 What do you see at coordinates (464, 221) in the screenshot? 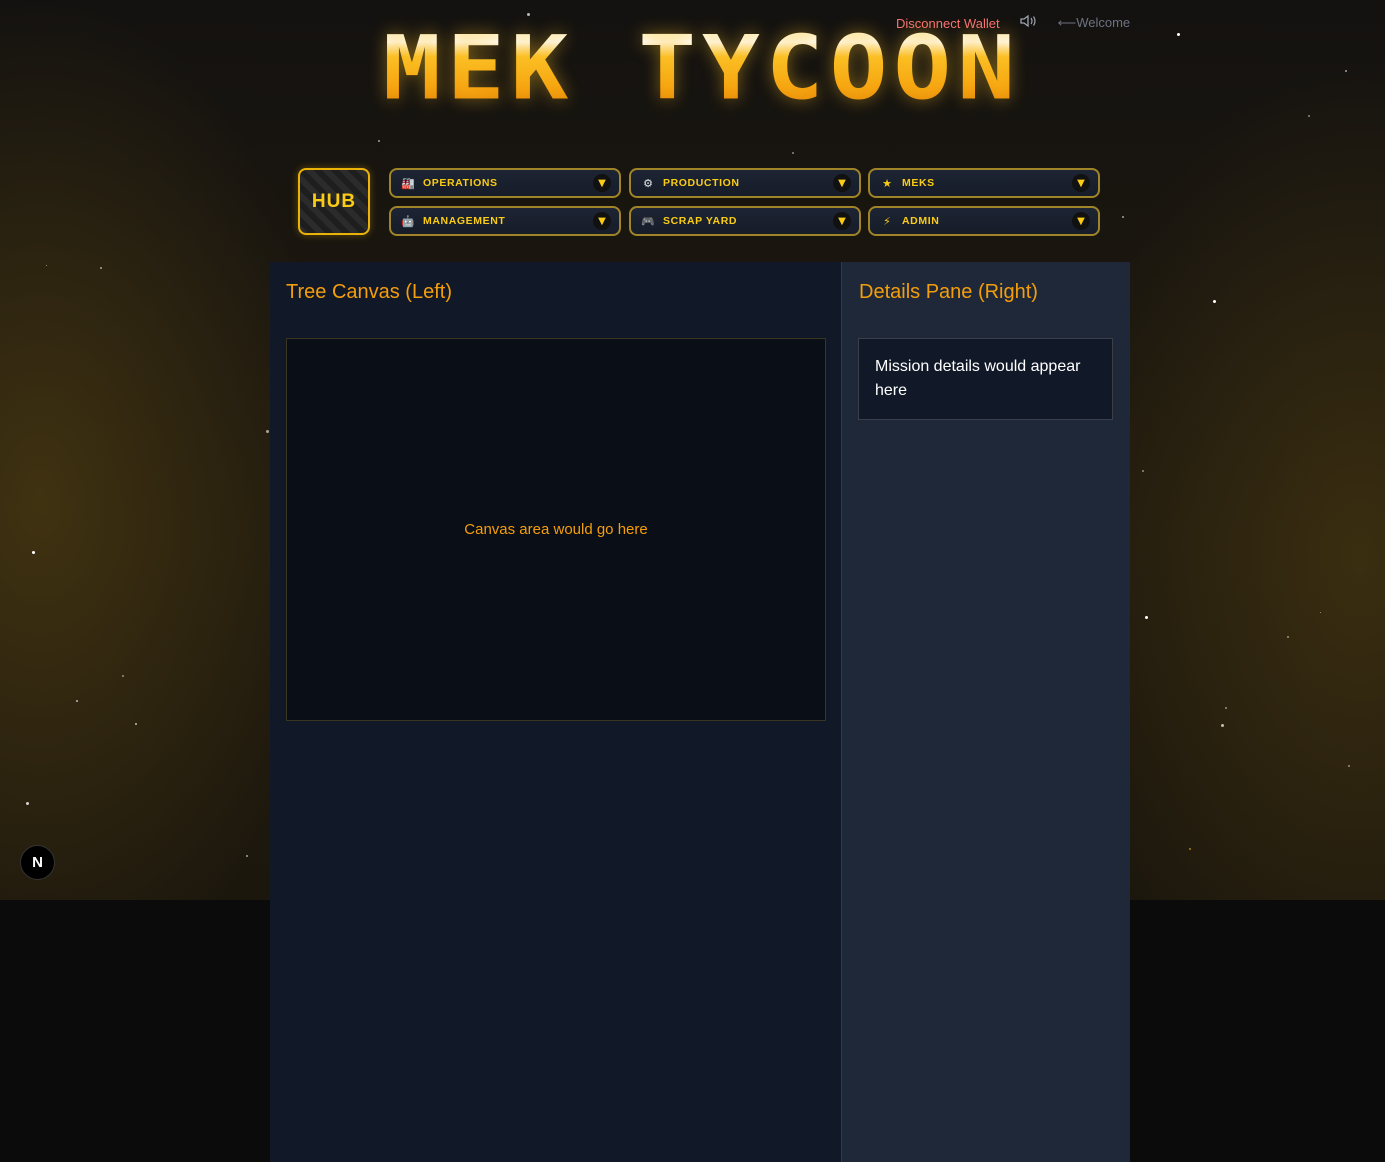
I see `nav-management-label: MANAGEMENT` at bounding box center [464, 221].